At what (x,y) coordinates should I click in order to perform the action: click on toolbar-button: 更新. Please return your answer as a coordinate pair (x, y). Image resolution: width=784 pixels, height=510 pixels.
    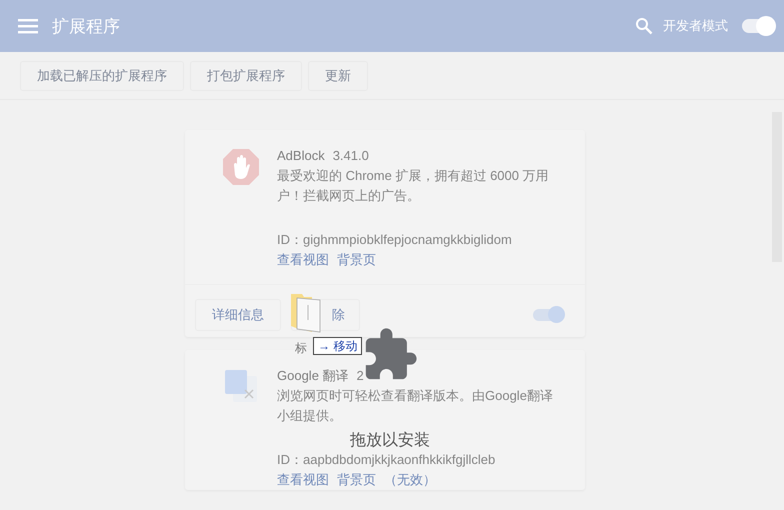
    Looking at the image, I should click on (338, 75).